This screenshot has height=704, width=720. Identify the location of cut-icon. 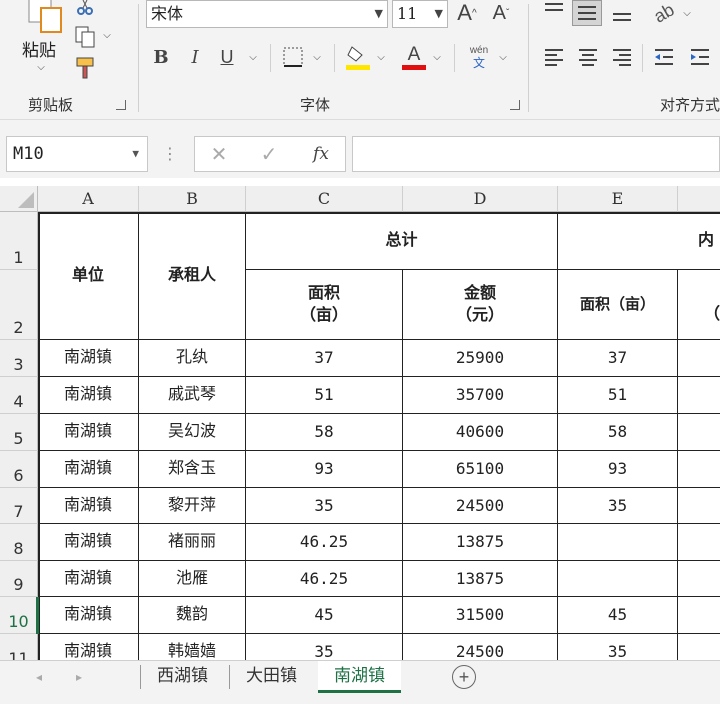
(85, 8).